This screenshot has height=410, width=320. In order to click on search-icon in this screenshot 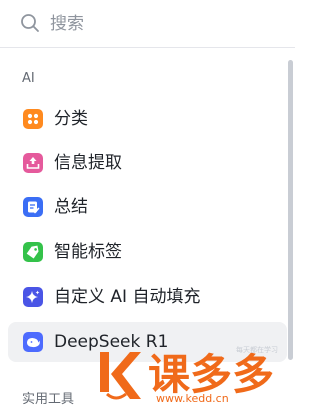, I will do `click(30, 23)`.